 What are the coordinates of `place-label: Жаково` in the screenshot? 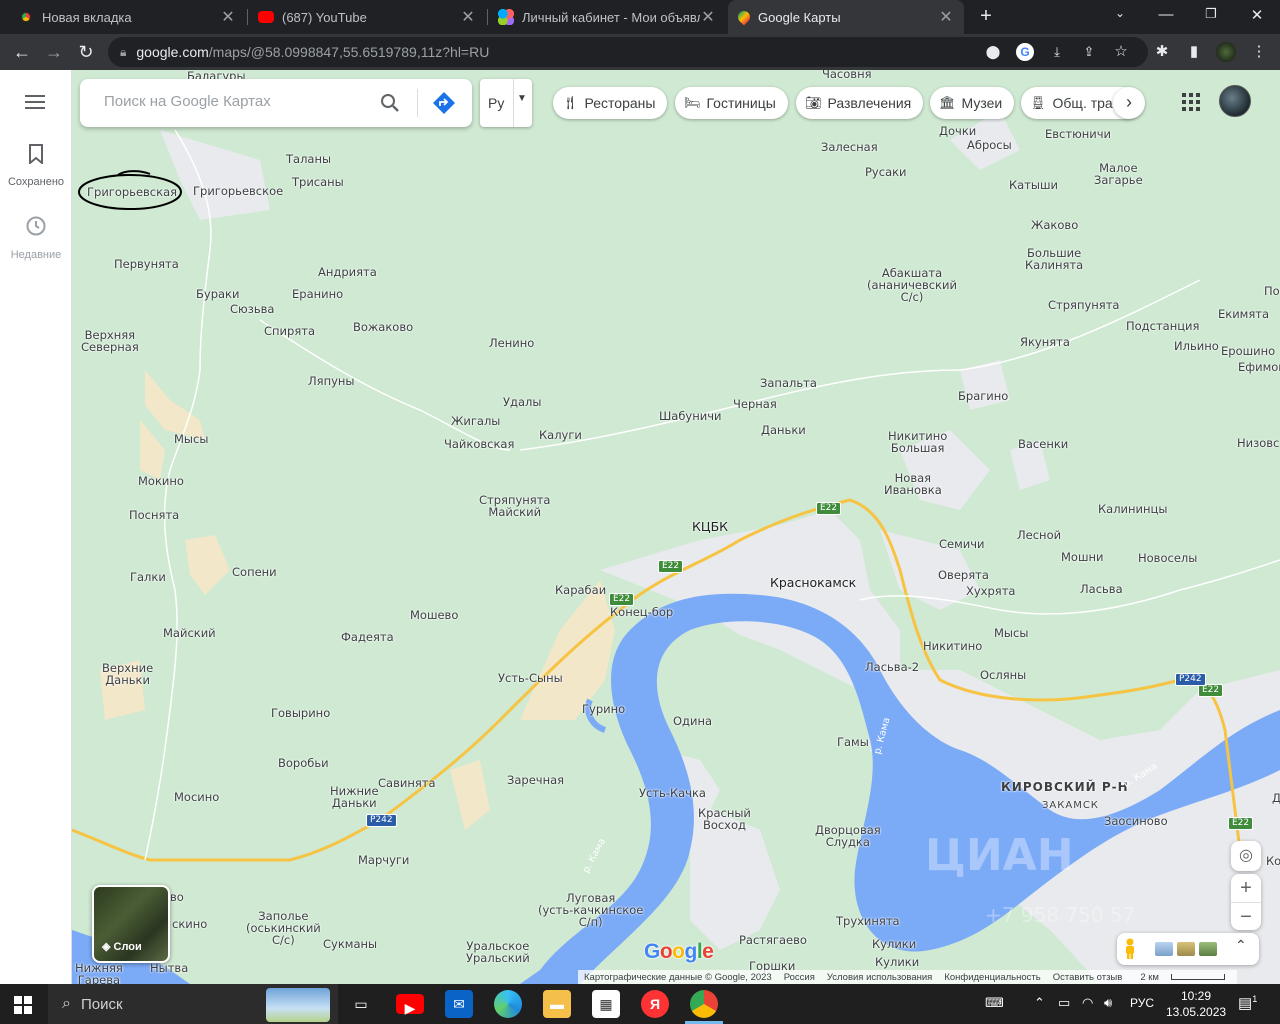 It's located at (1054, 225).